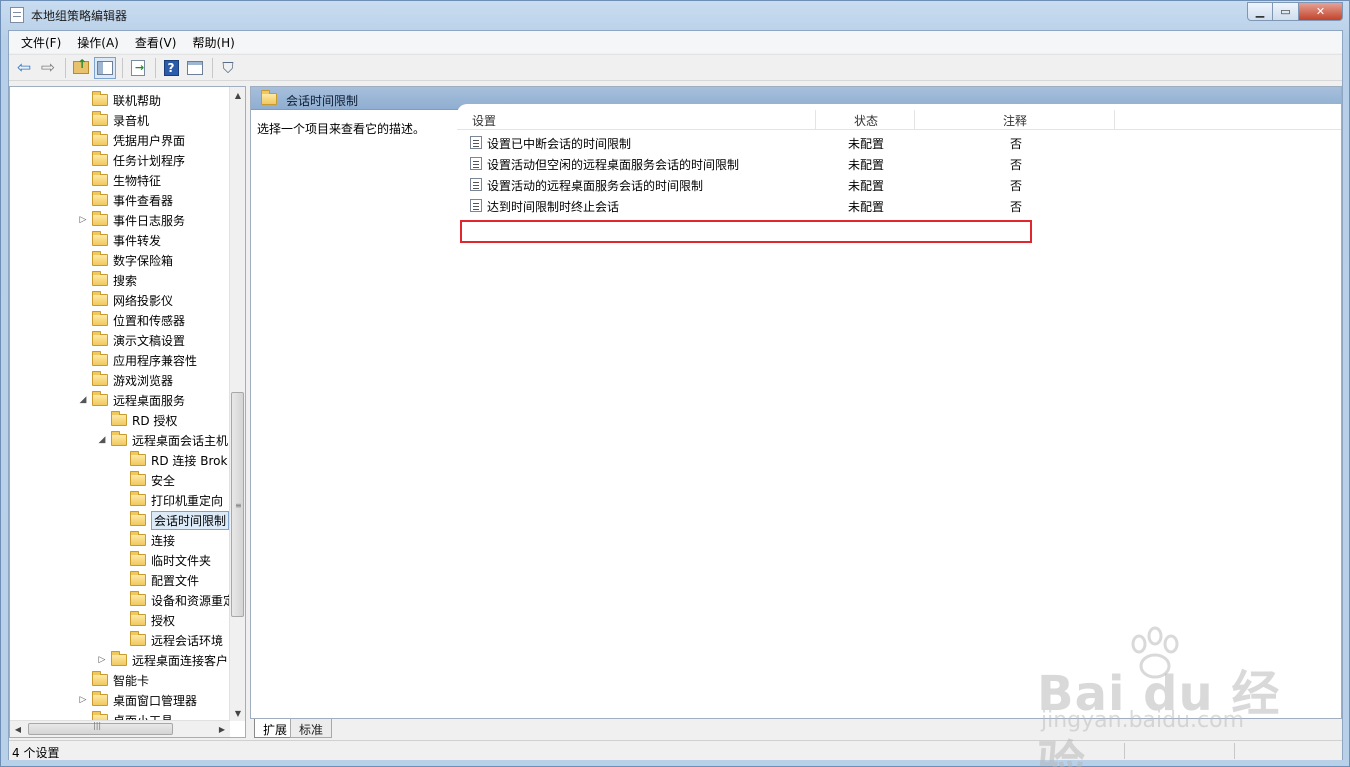 The width and height of the screenshot is (1350, 767). What do you see at coordinates (138, 700) in the screenshot?
I see `tree-item: ▷ 桌面窗口管理器` at bounding box center [138, 700].